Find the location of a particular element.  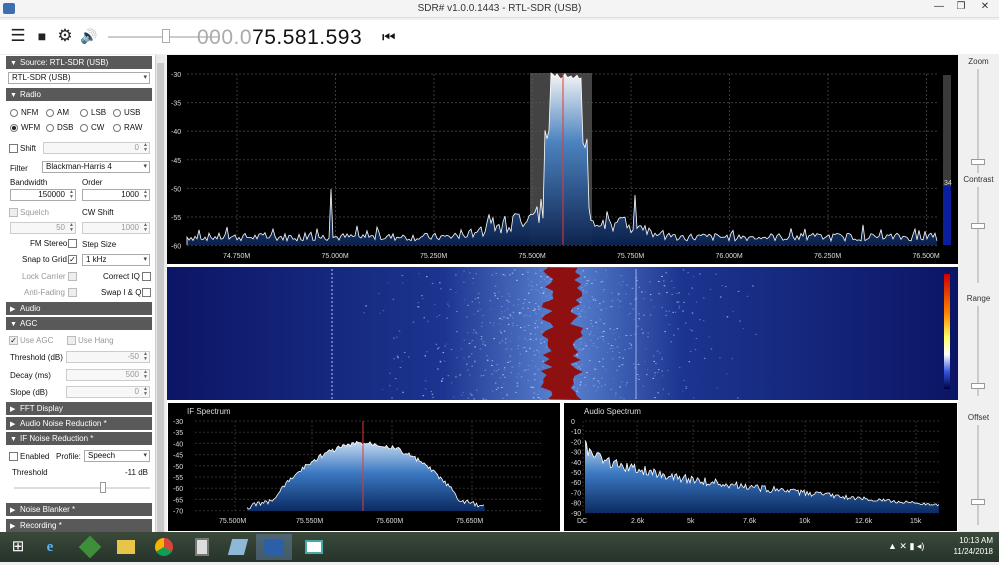

volume-icon: 🔊 is located at coordinates (89, 36).